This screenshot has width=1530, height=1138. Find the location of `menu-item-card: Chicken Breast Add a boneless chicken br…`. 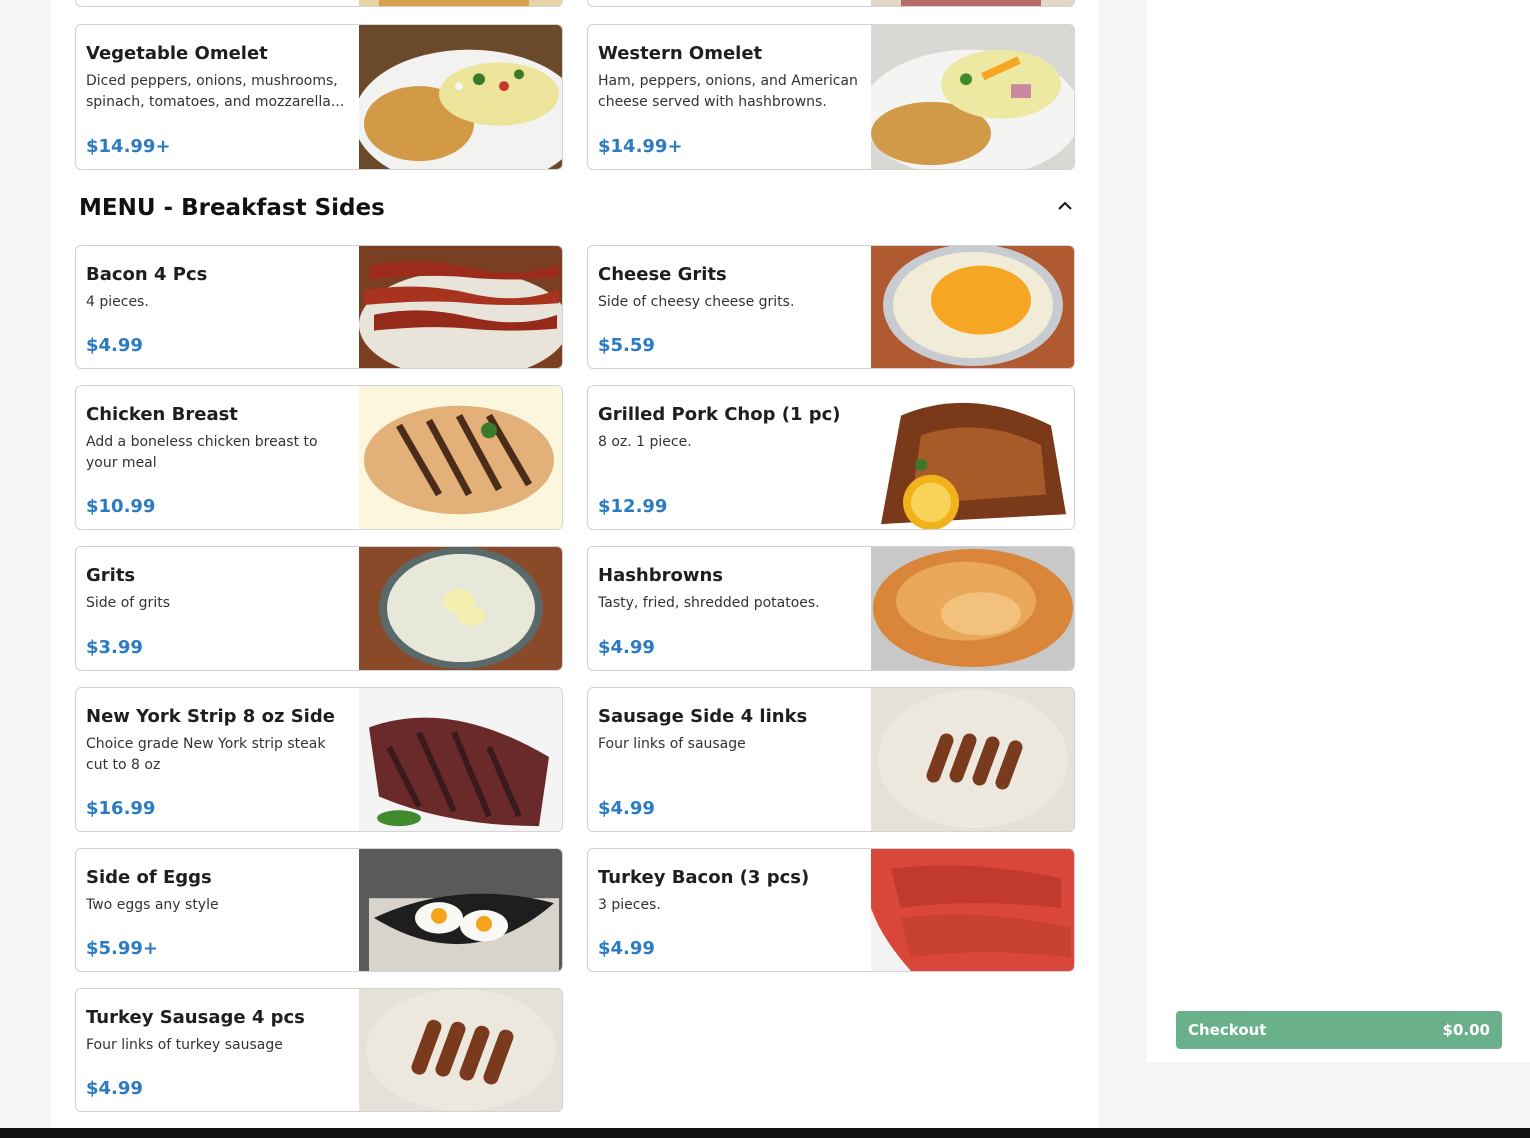

menu-item-card: Chicken Breast Add a boneless chicken br… is located at coordinates (319, 457).